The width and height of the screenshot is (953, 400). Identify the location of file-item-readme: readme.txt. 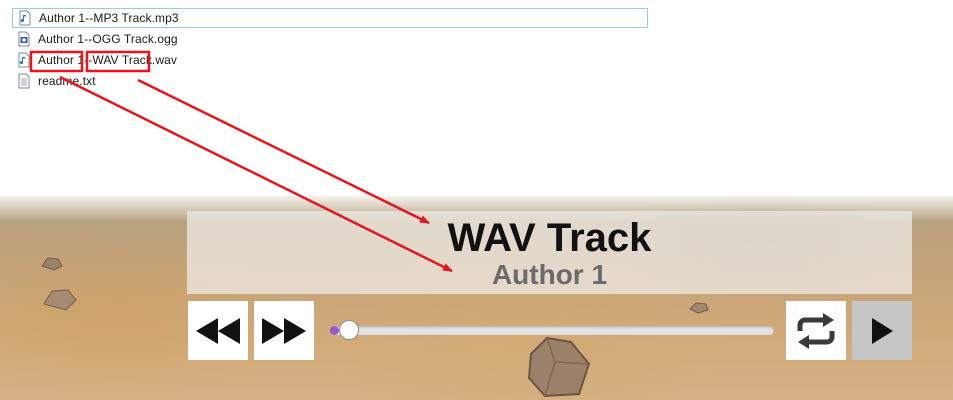
(330, 81).